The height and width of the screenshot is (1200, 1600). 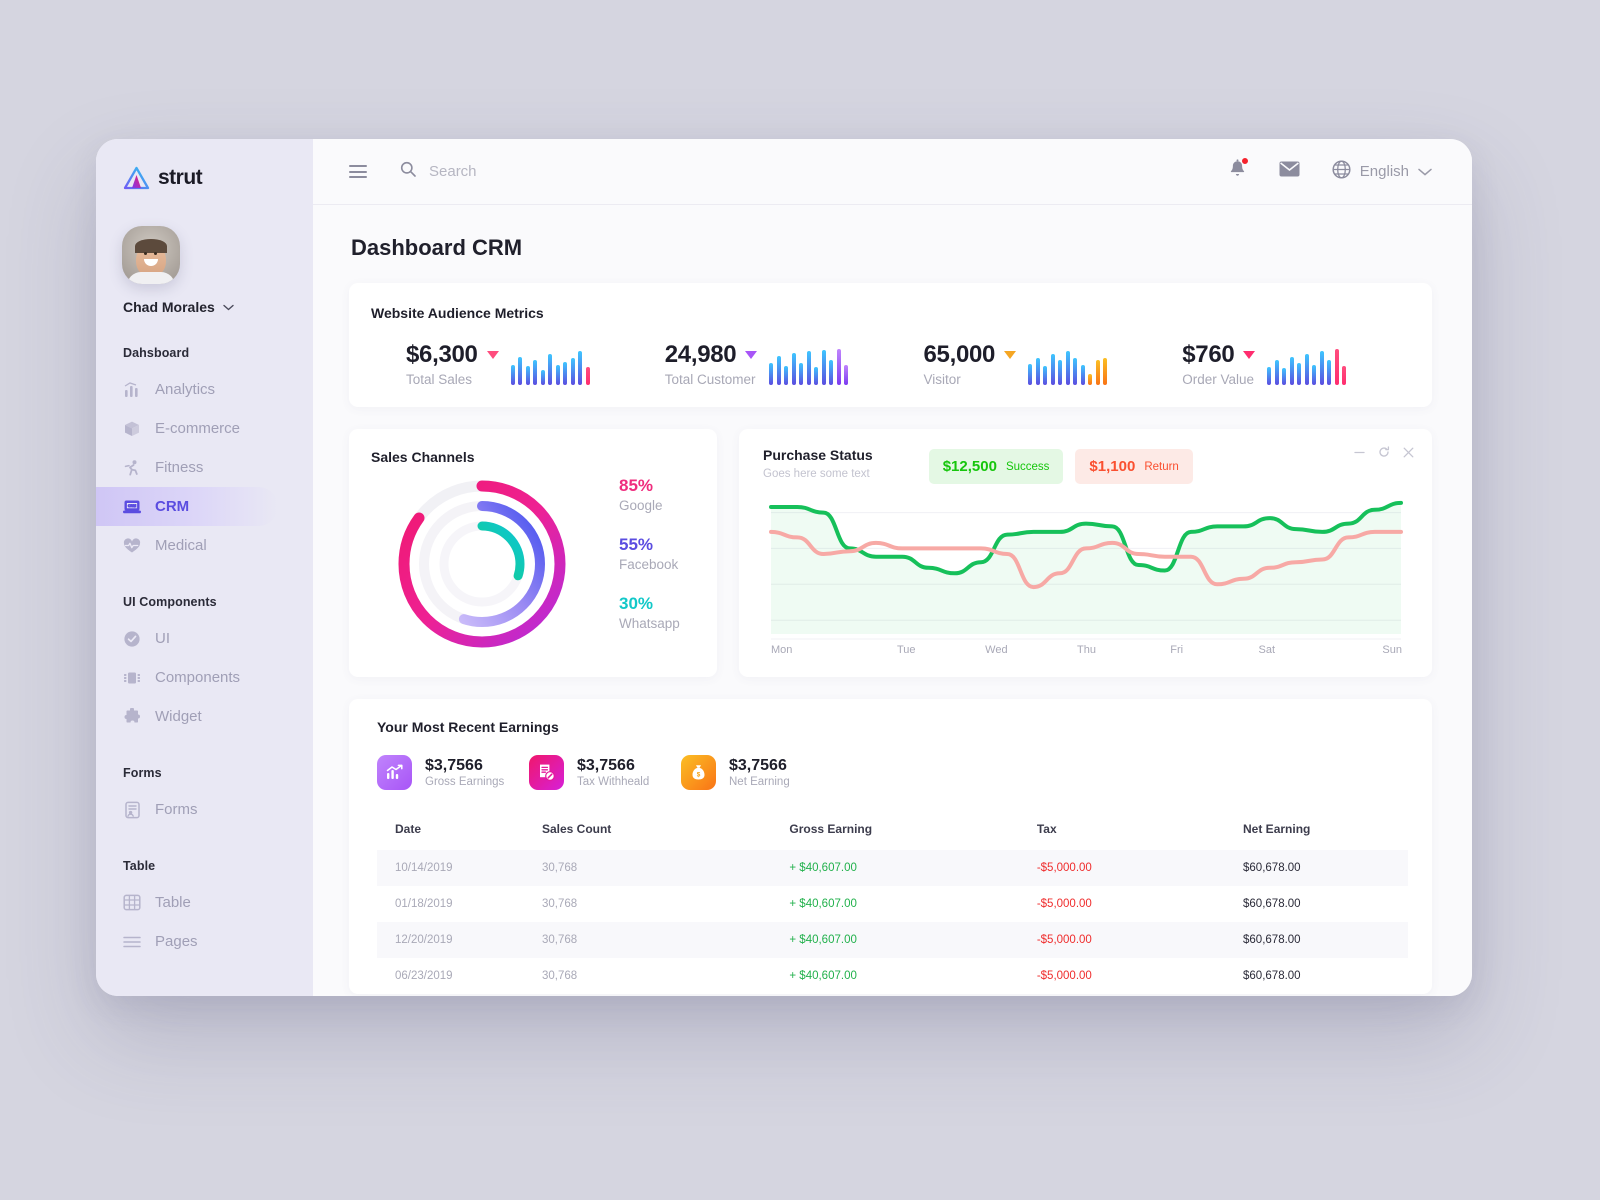 What do you see at coordinates (452, 355) in the screenshot?
I see `metric-value-row: $6,300` at bounding box center [452, 355].